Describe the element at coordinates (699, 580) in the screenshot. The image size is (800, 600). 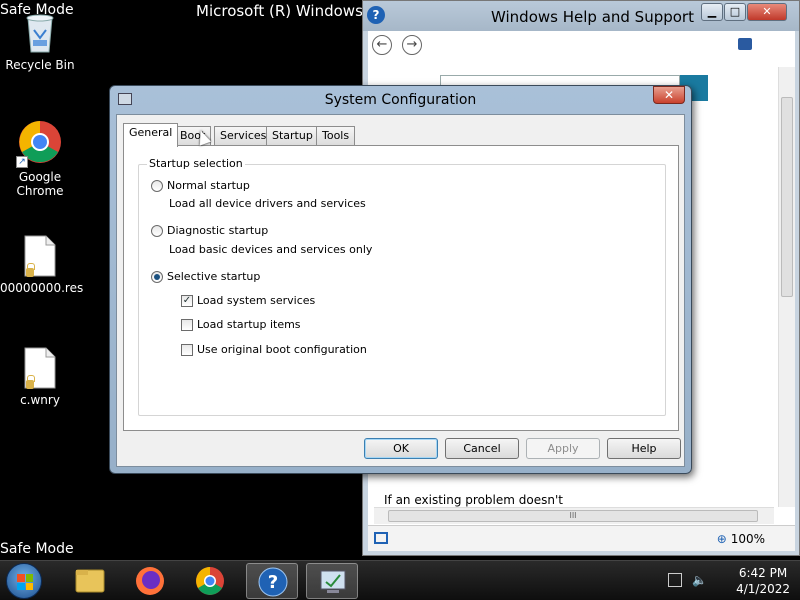
I see `volume-muted-icon: 🔈` at that location.